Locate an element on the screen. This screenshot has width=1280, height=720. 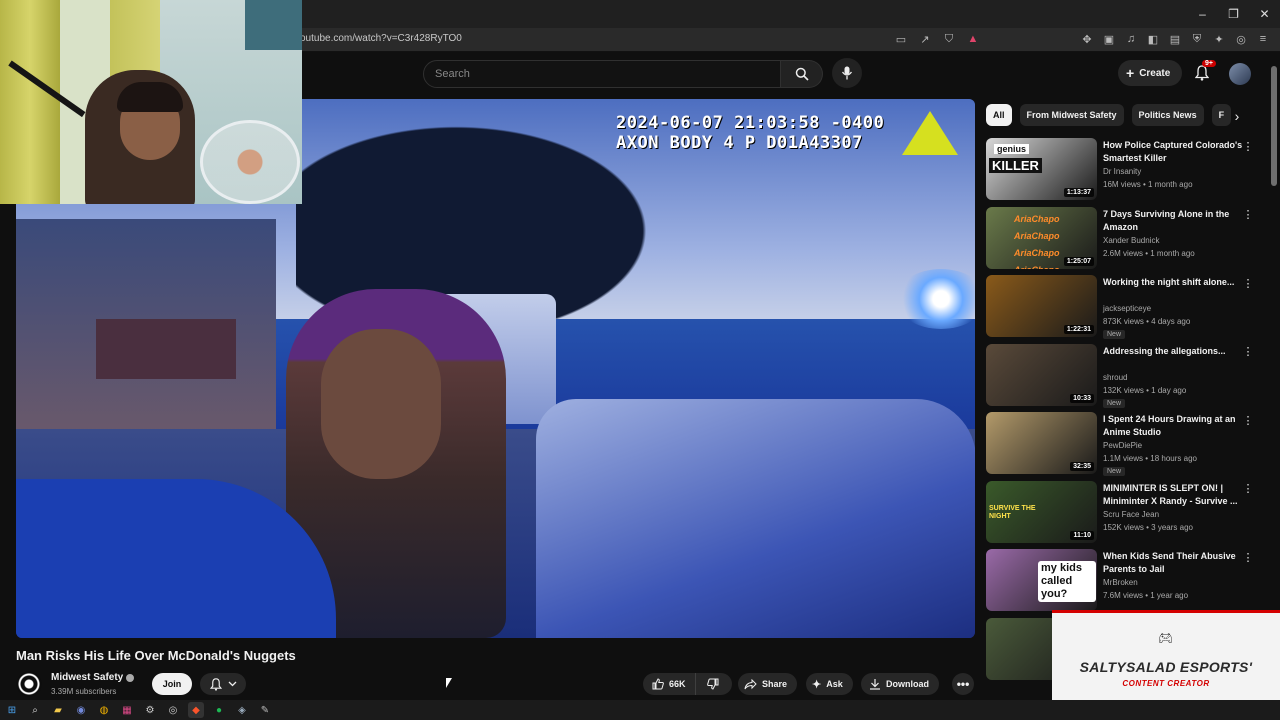
share-button: Share is located at coordinates (768, 684).